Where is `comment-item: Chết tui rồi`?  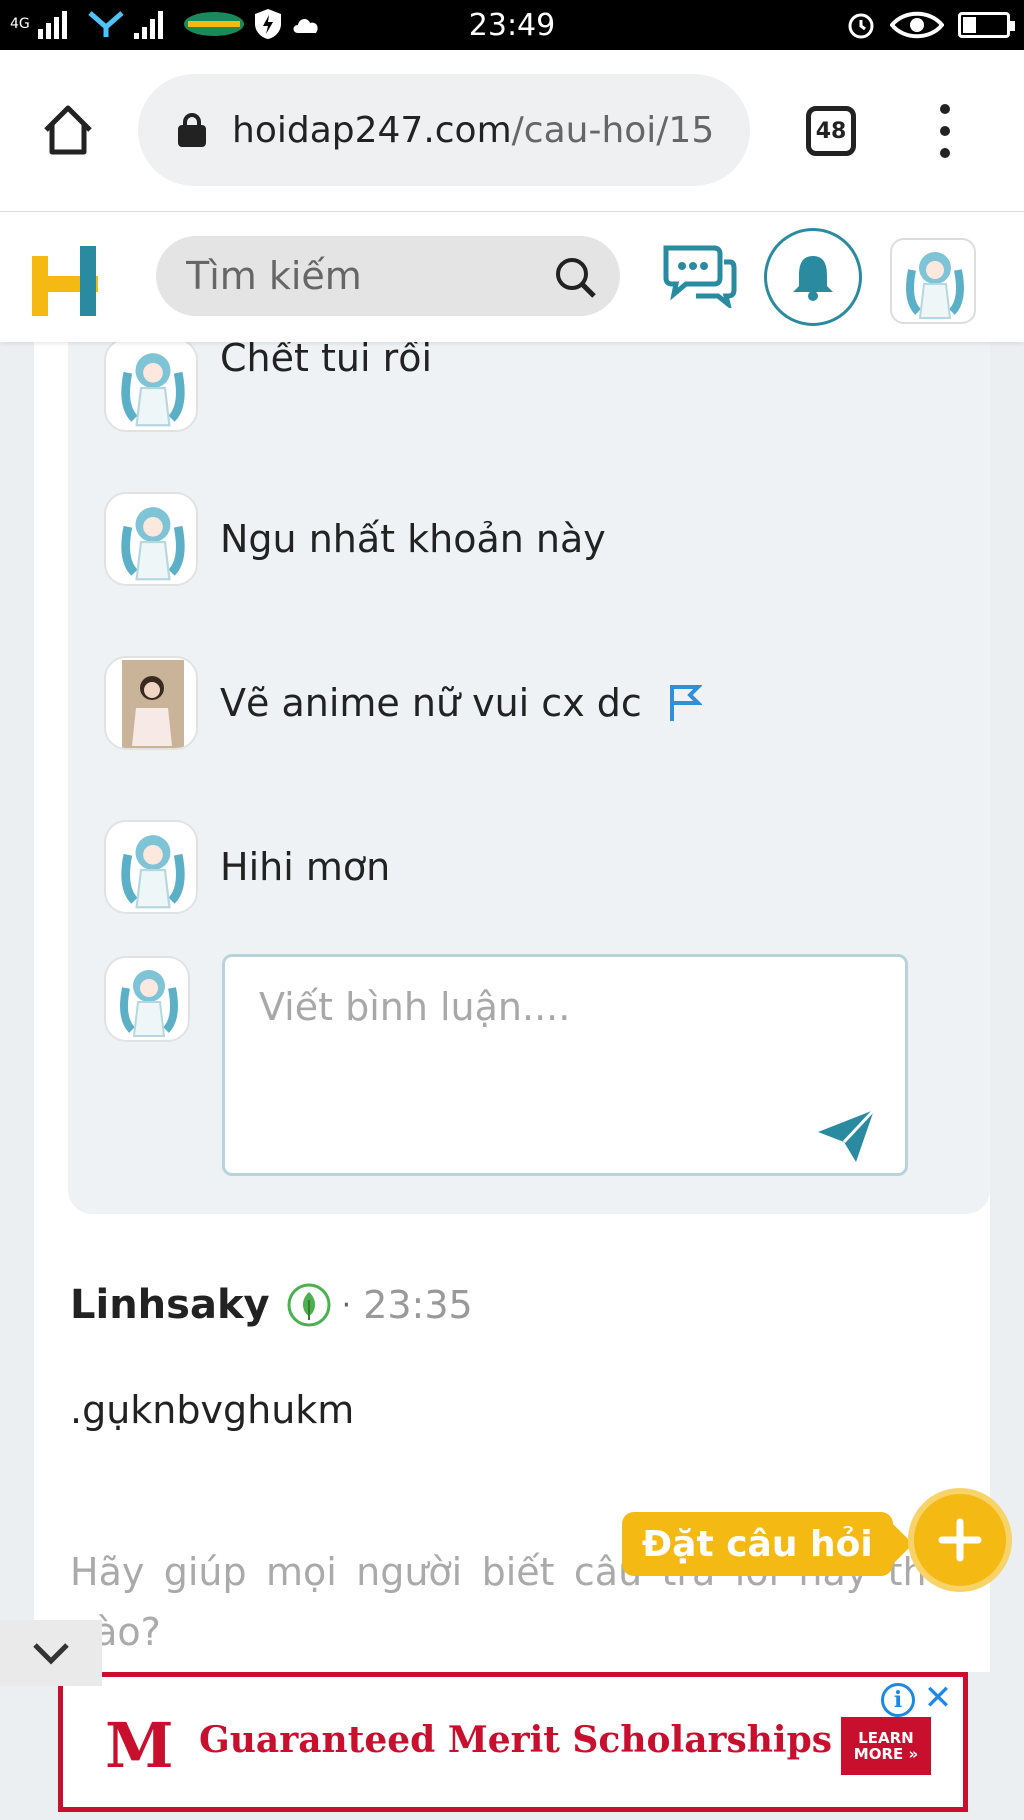
comment-item: Chết tui rồi is located at coordinates (268, 384).